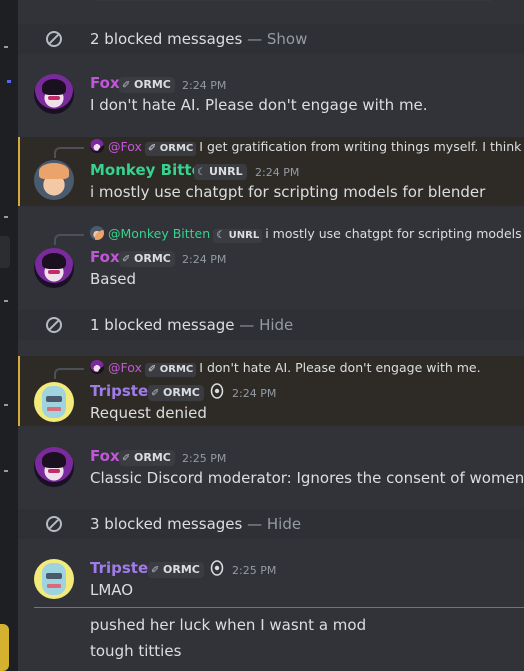 The image size is (524, 671). What do you see at coordinates (166, 39) in the screenshot?
I see `blocked-count: 2 blocked messages` at bounding box center [166, 39].